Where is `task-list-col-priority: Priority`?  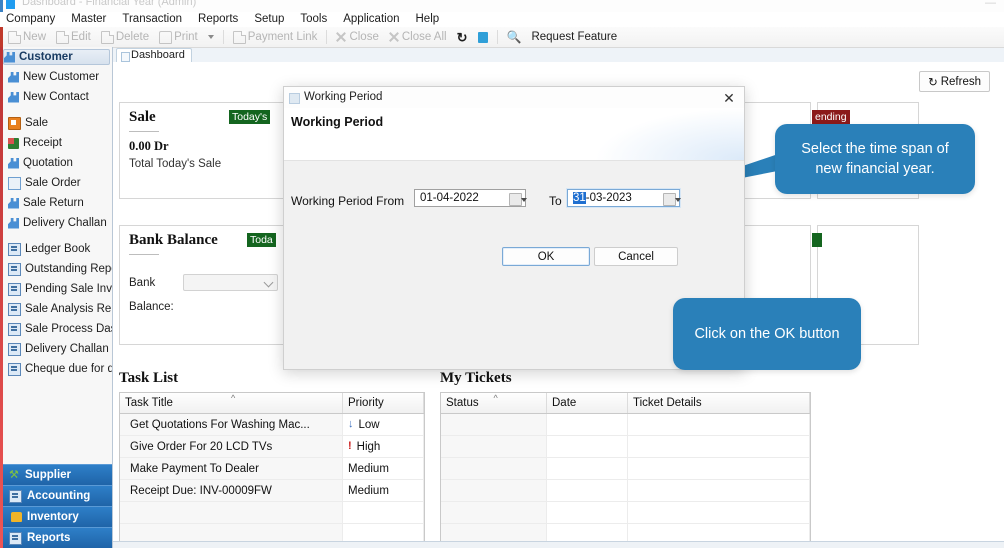 task-list-col-priority: Priority is located at coordinates (383, 403).